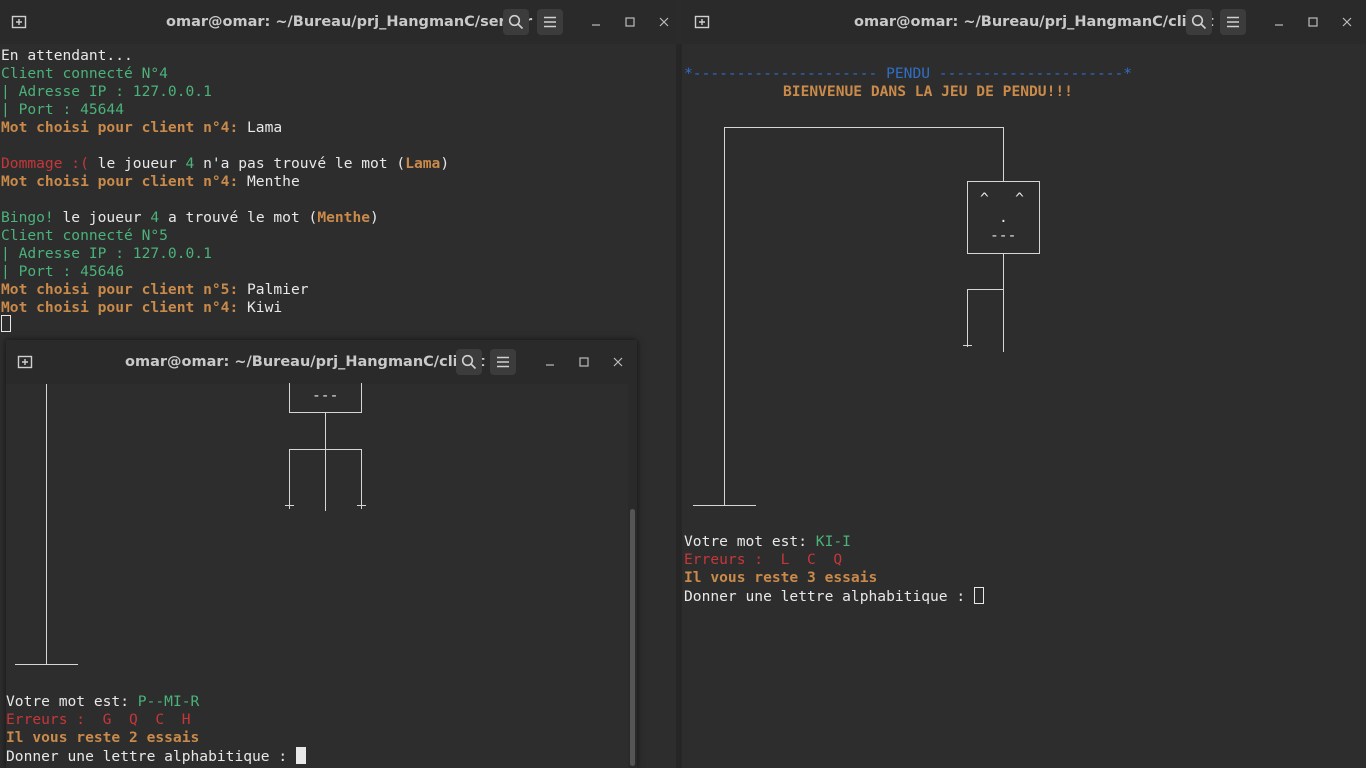  Describe the element at coordinates (928, 91) in the screenshot. I see `welcome-message: BIENVENUE DANS LA JEU DE PENDU!!!` at that location.